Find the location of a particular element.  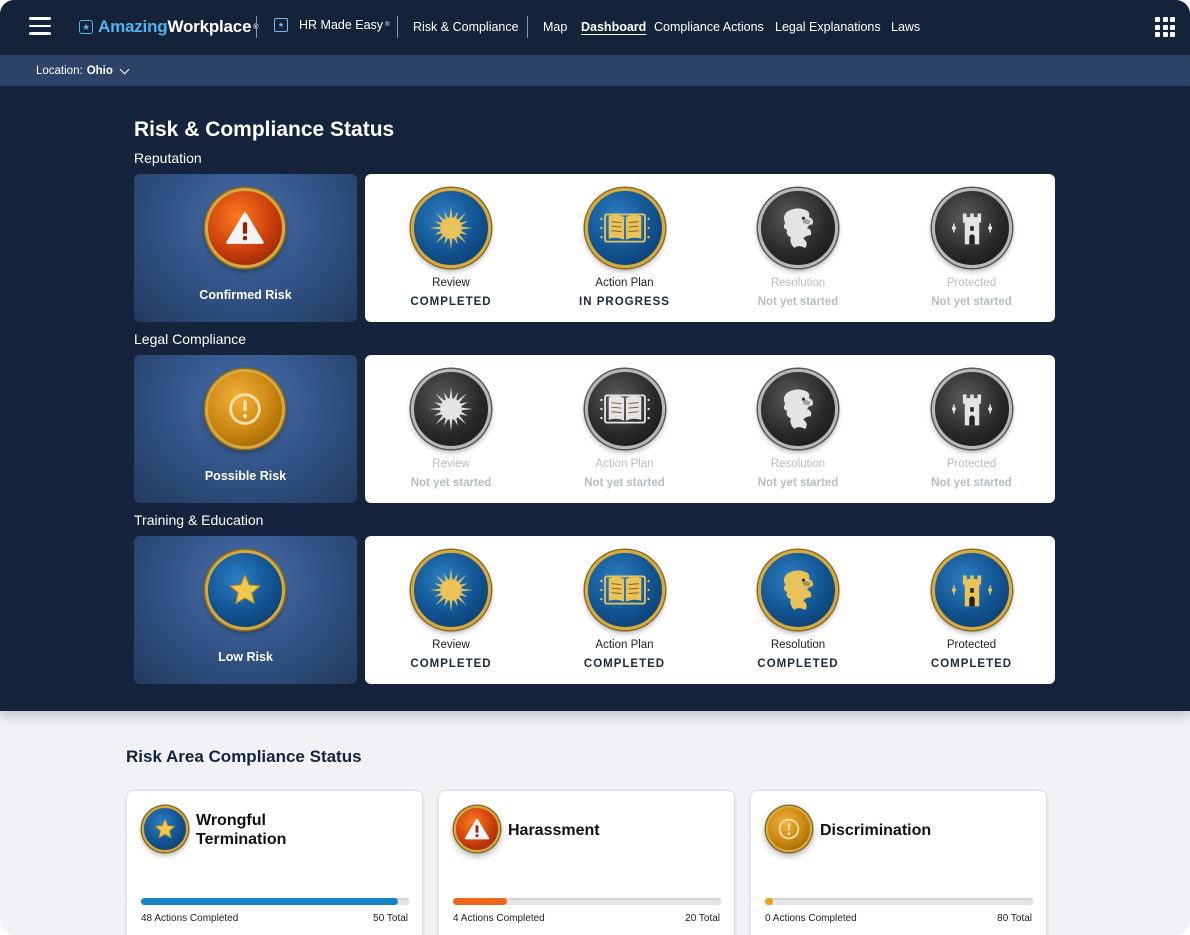

stage-action-plan: Action Plan IN PROGRESS is located at coordinates (625, 248).